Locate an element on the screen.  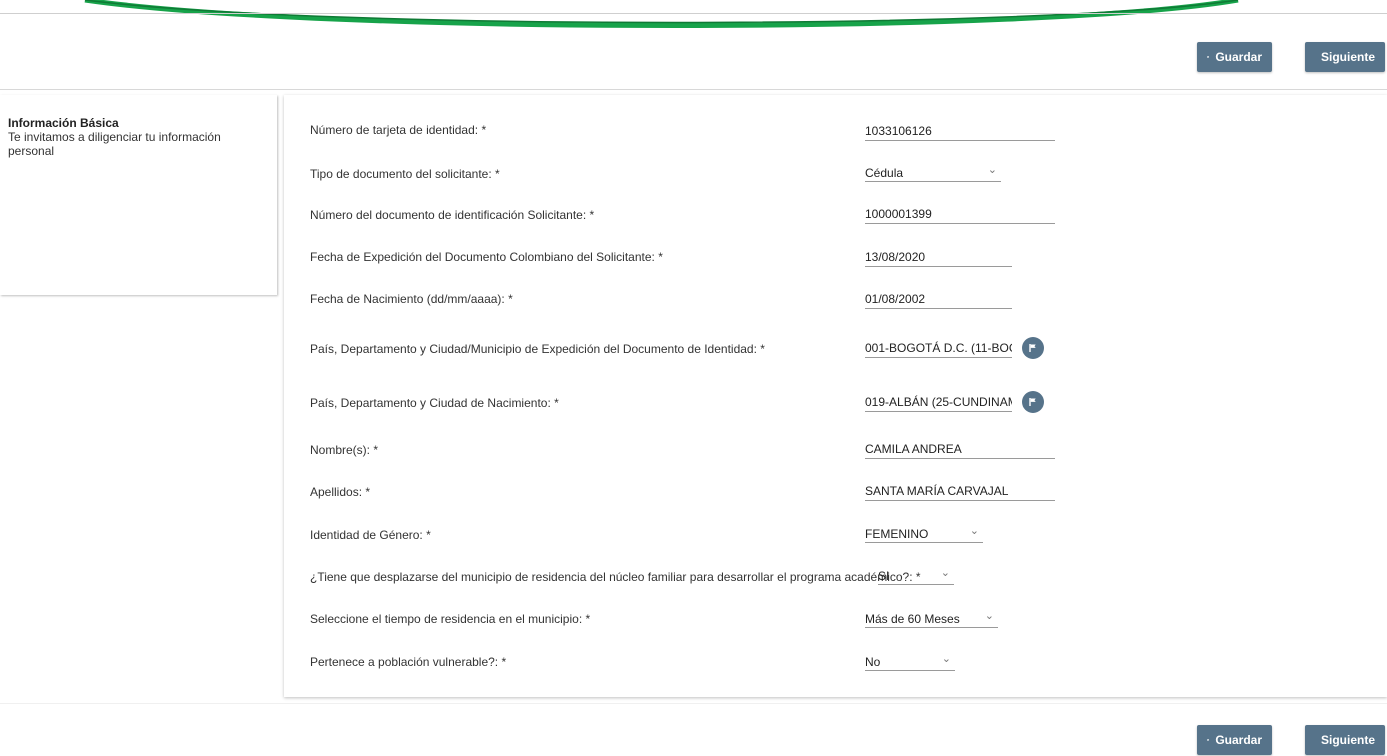
label-tipo-documento: Tipo de documento del solicitante: * is located at coordinates (405, 174).